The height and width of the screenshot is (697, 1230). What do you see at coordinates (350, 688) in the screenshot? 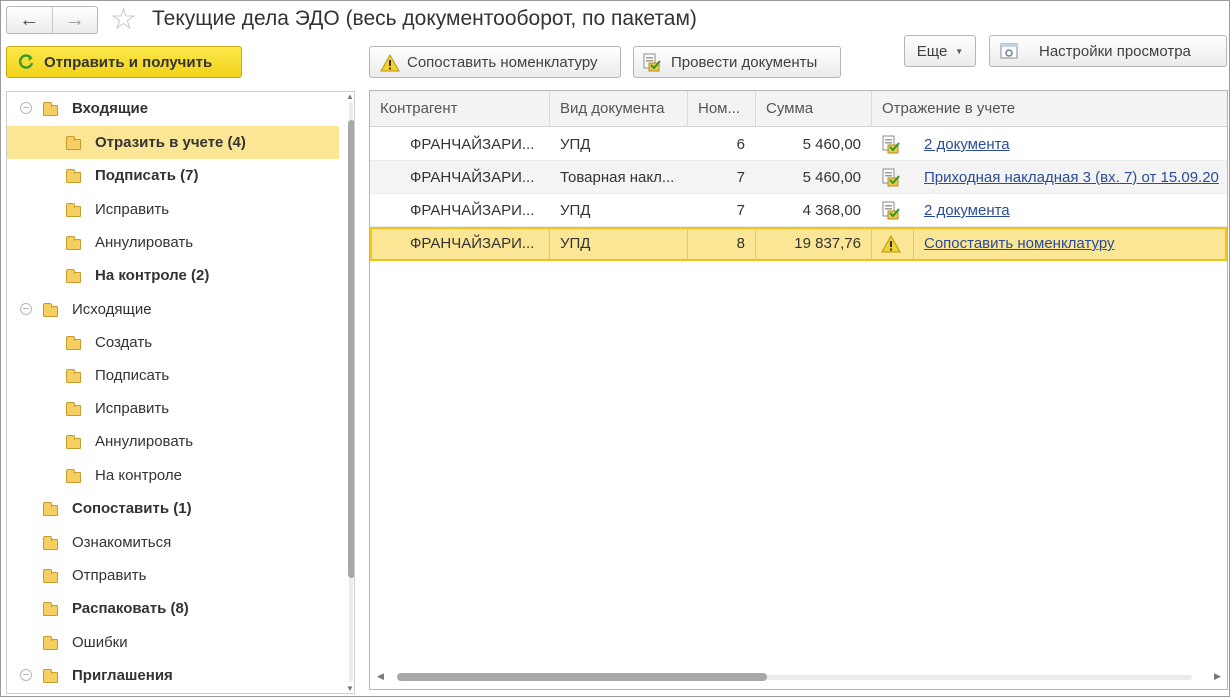
I see `scroll-down-arrow-icon: ▼` at bounding box center [350, 688].